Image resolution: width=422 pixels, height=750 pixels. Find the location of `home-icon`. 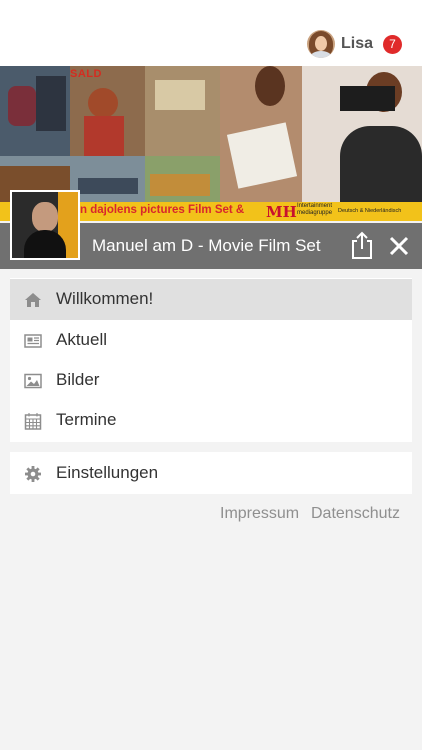

home-icon is located at coordinates (33, 300).